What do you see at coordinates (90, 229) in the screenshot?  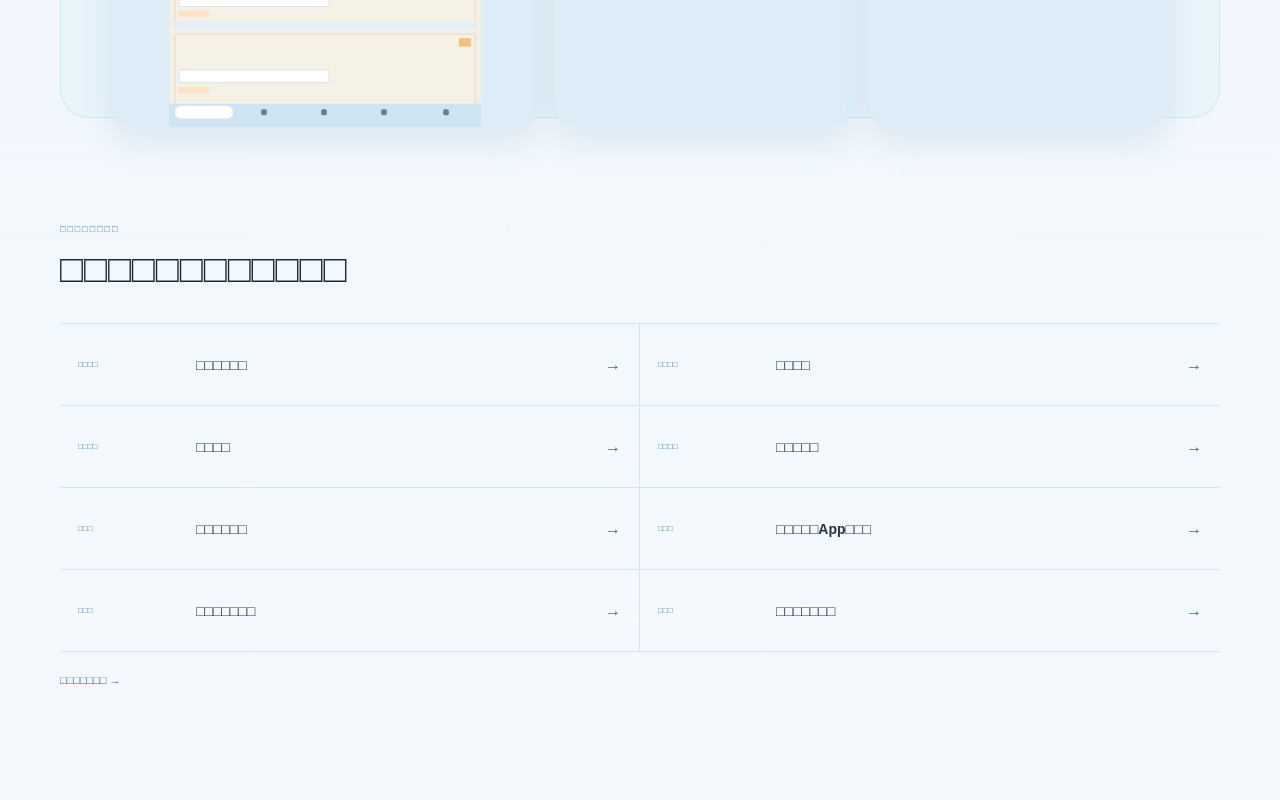 I see `section-eyebrow: □□□□□□□□` at bounding box center [90, 229].